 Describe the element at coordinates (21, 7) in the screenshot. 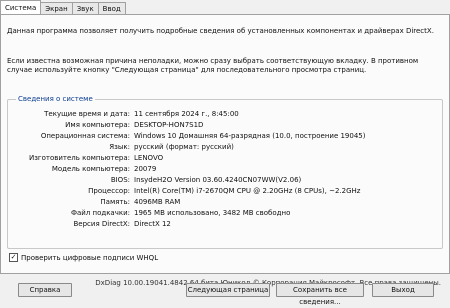

I see `tab-system: Система` at that location.